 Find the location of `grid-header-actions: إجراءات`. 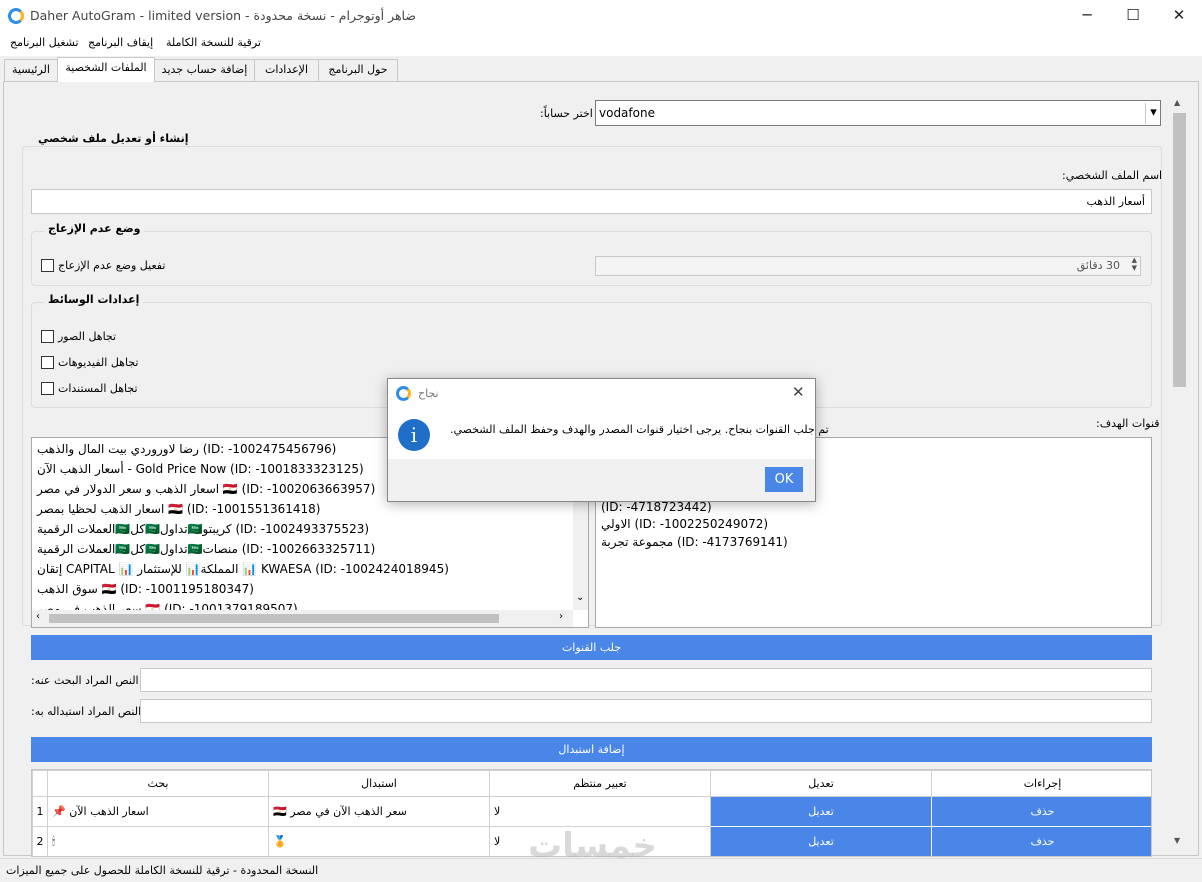

grid-header-actions: إجراءات is located at coordinates (1041, 783).